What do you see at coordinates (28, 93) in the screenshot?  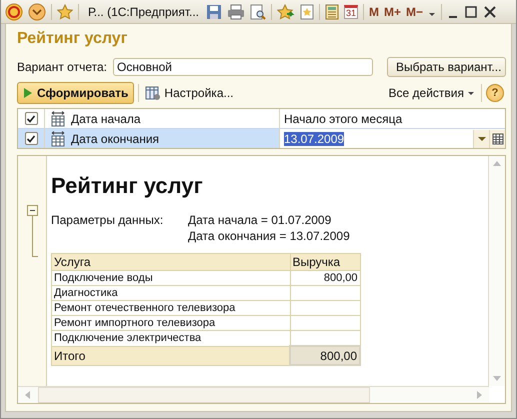 I see `play-icon` at bounding box center [28, 93].